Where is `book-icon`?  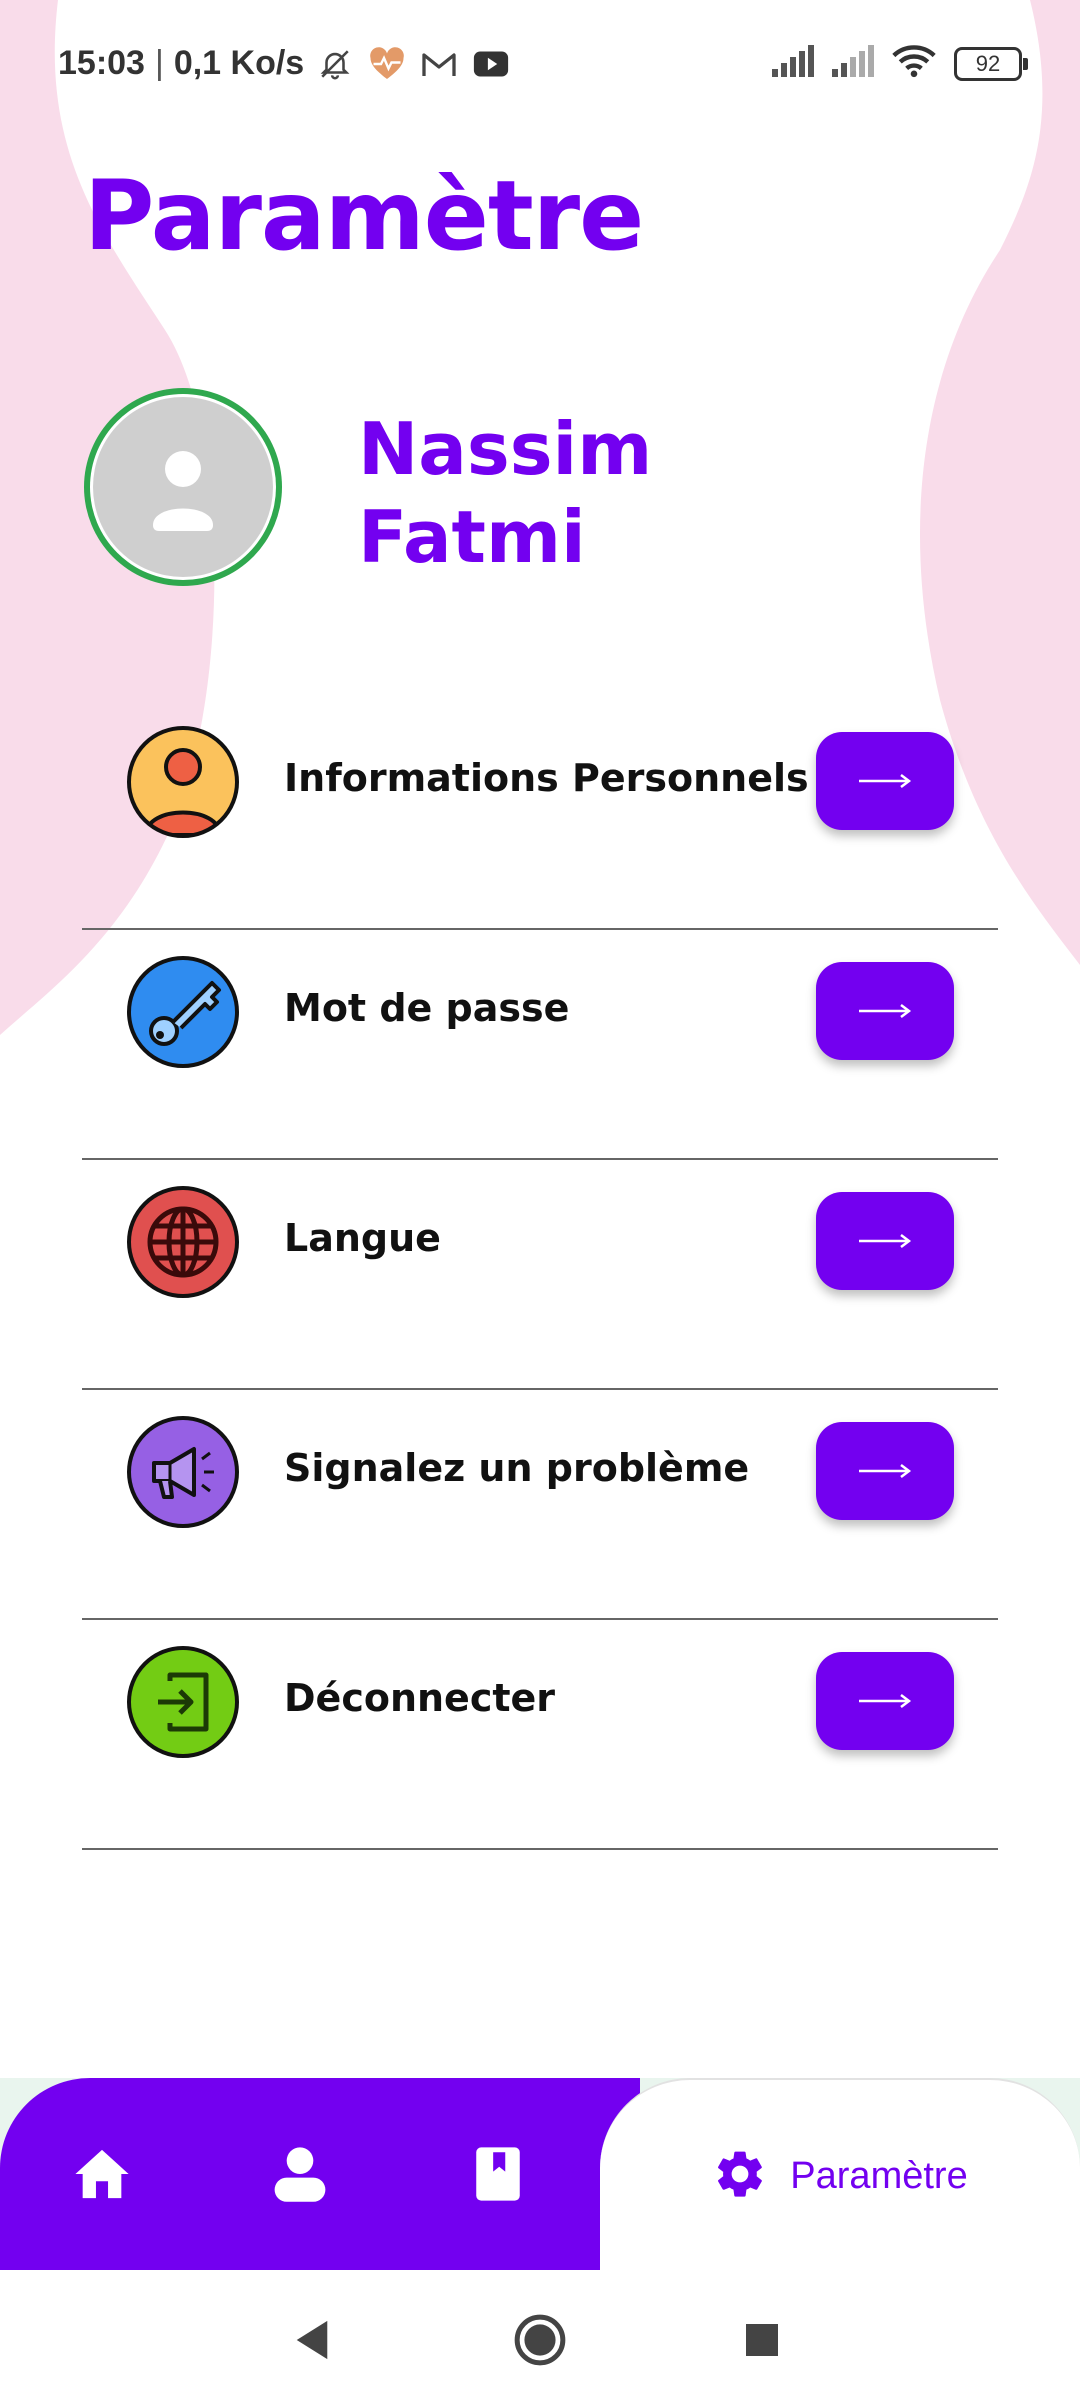 book-icon is located at coordinates (498, 2174).